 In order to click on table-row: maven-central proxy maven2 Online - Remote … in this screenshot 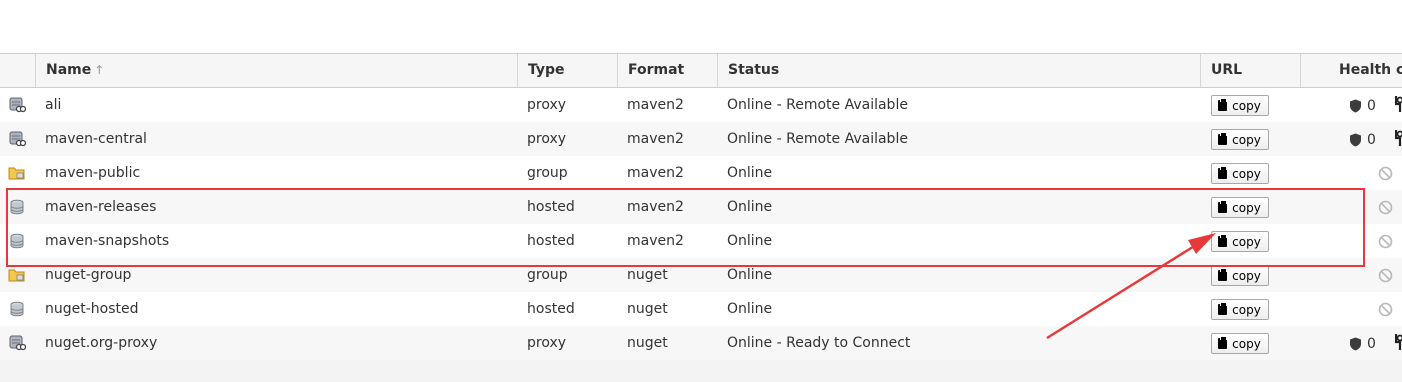, I will do `click(701, 139)`.